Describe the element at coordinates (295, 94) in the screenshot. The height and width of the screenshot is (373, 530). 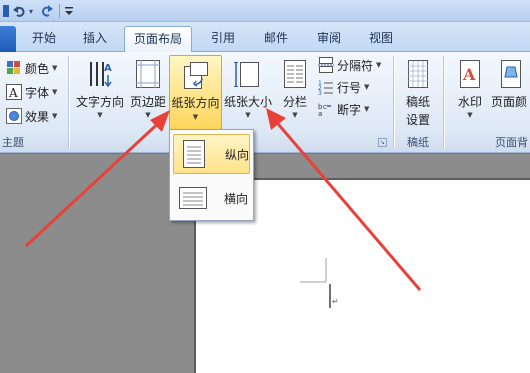
I see `columns-button: 分栏 ▼` at that location.